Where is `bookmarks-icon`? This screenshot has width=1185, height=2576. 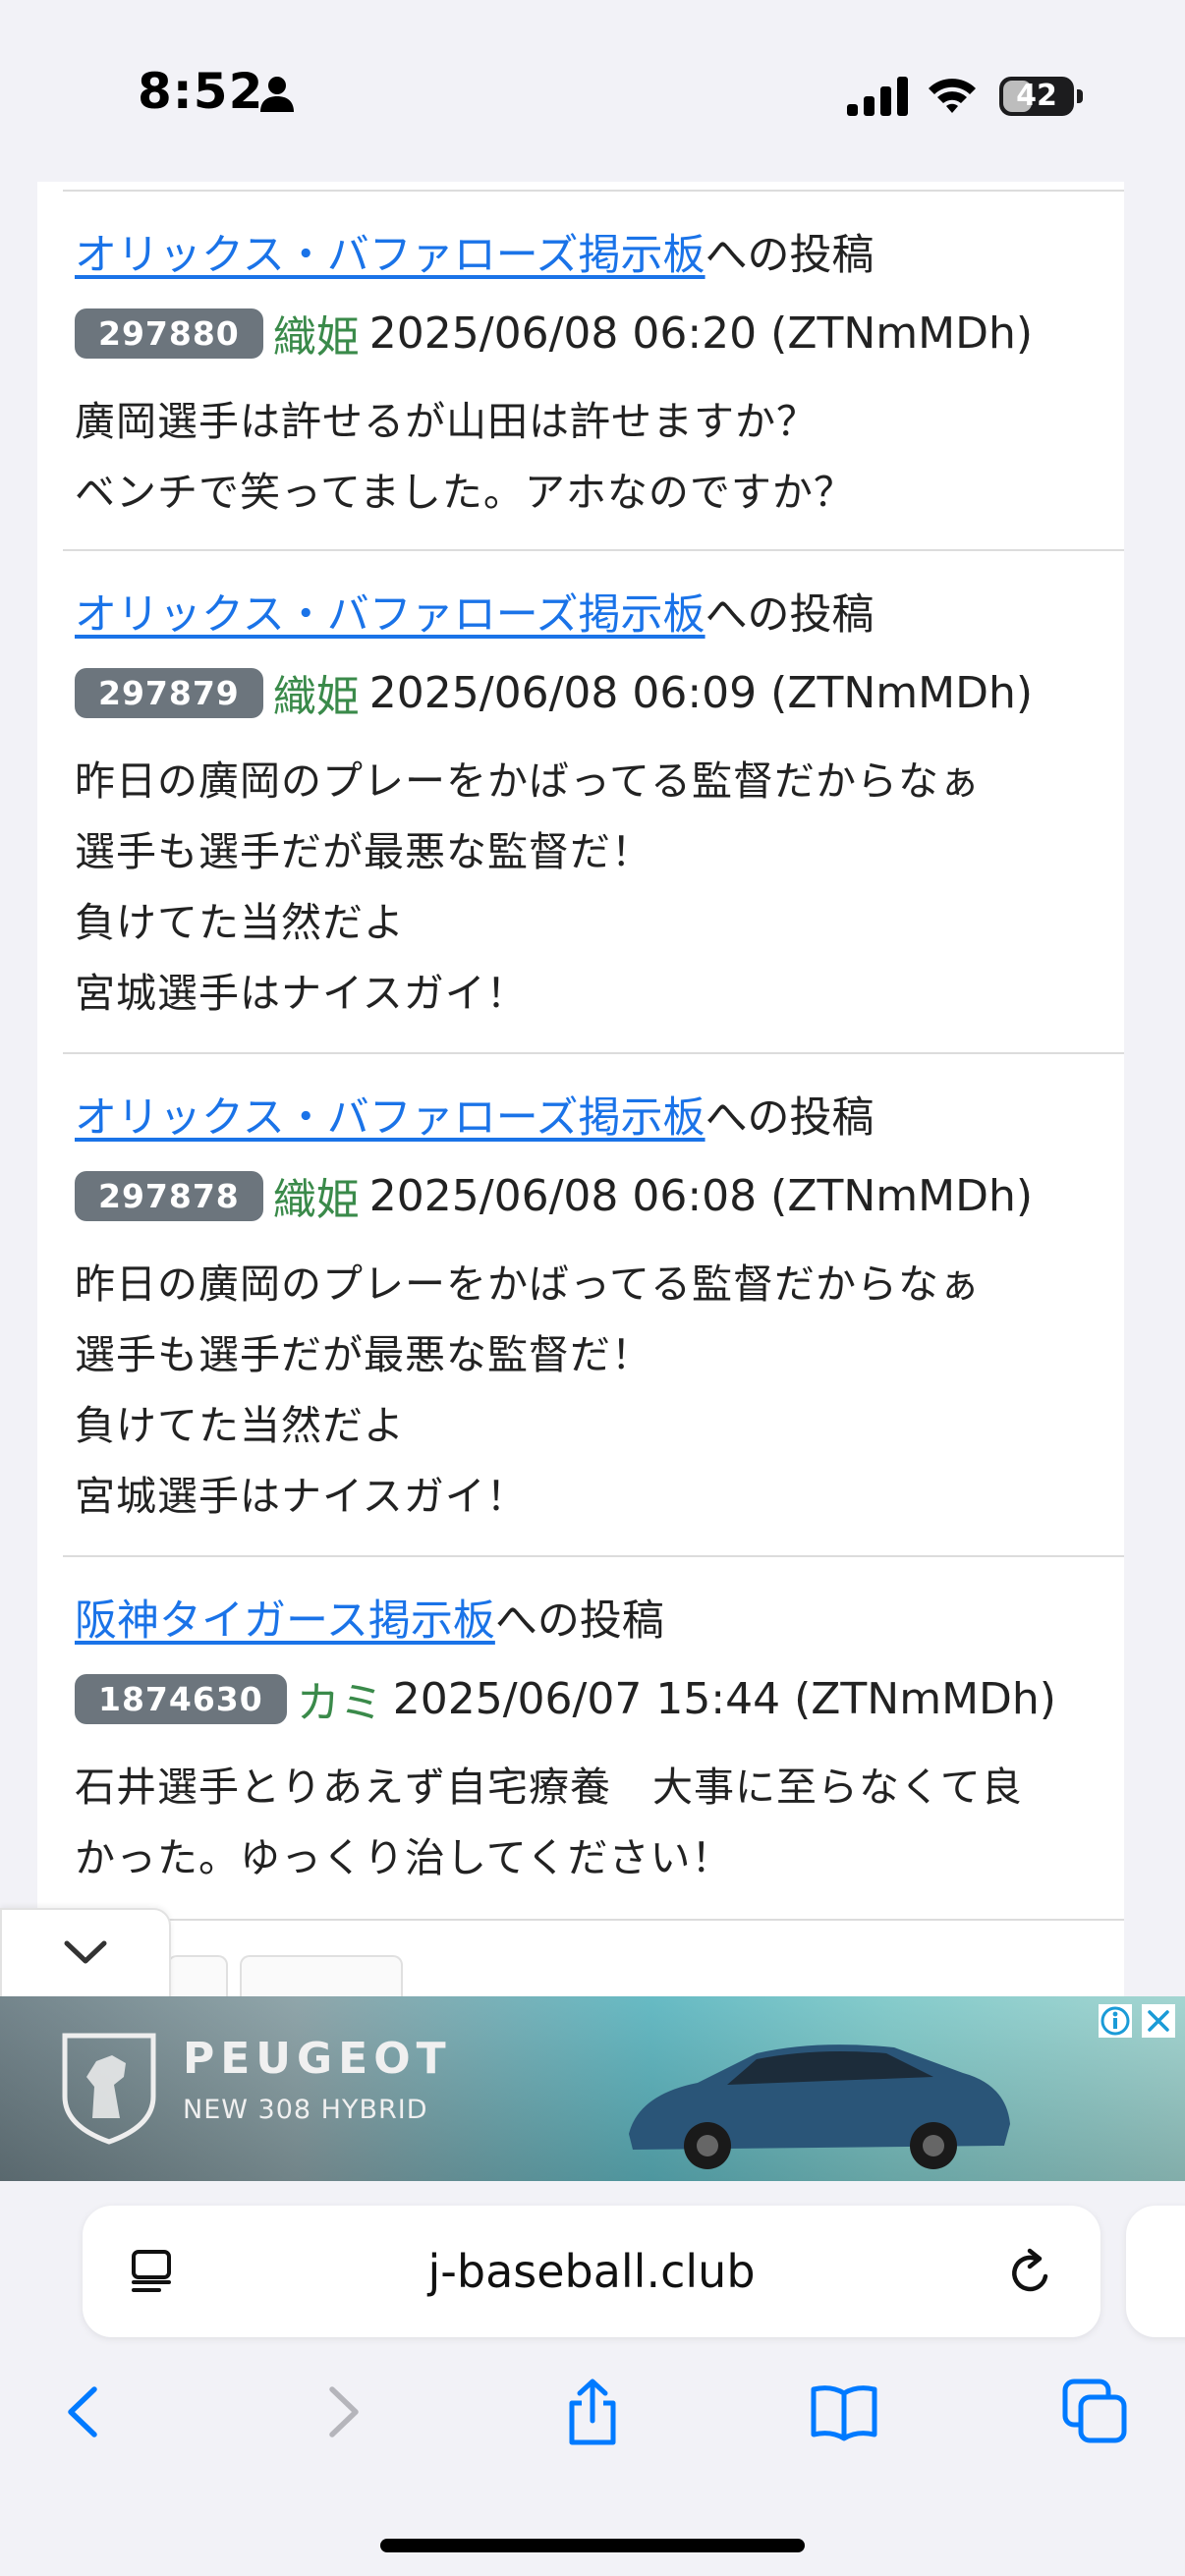
bookmarks-icon is located at coordinates (844, 2412).